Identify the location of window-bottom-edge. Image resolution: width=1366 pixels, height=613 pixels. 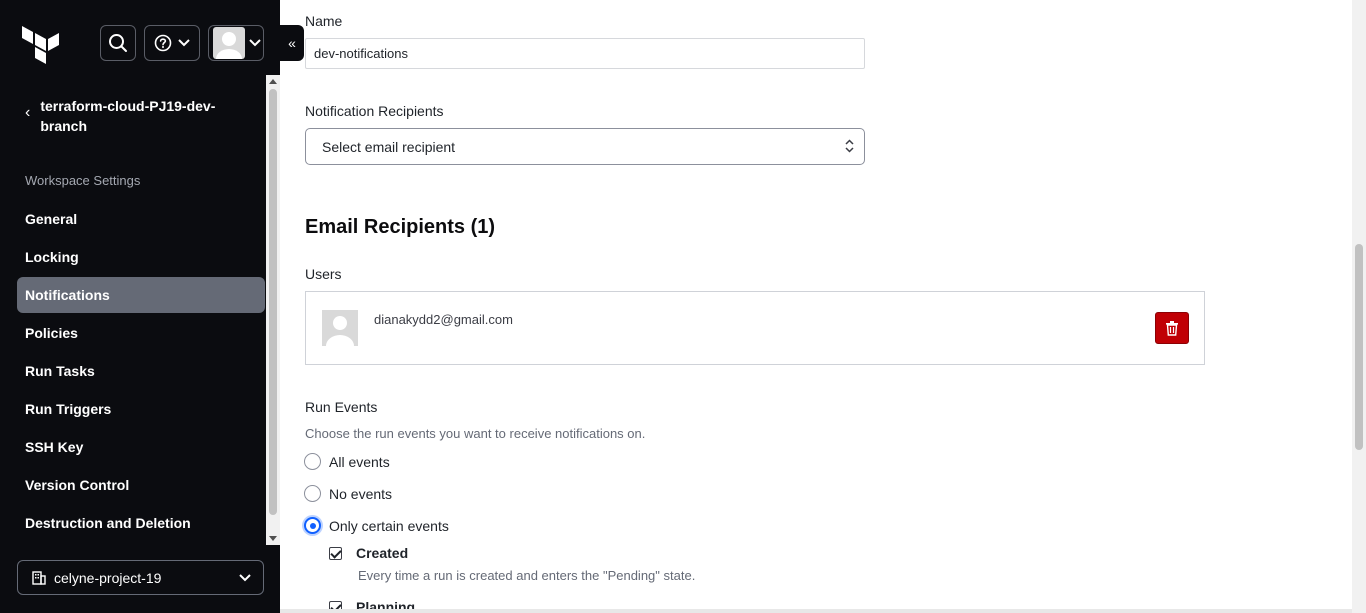
(816, 611).